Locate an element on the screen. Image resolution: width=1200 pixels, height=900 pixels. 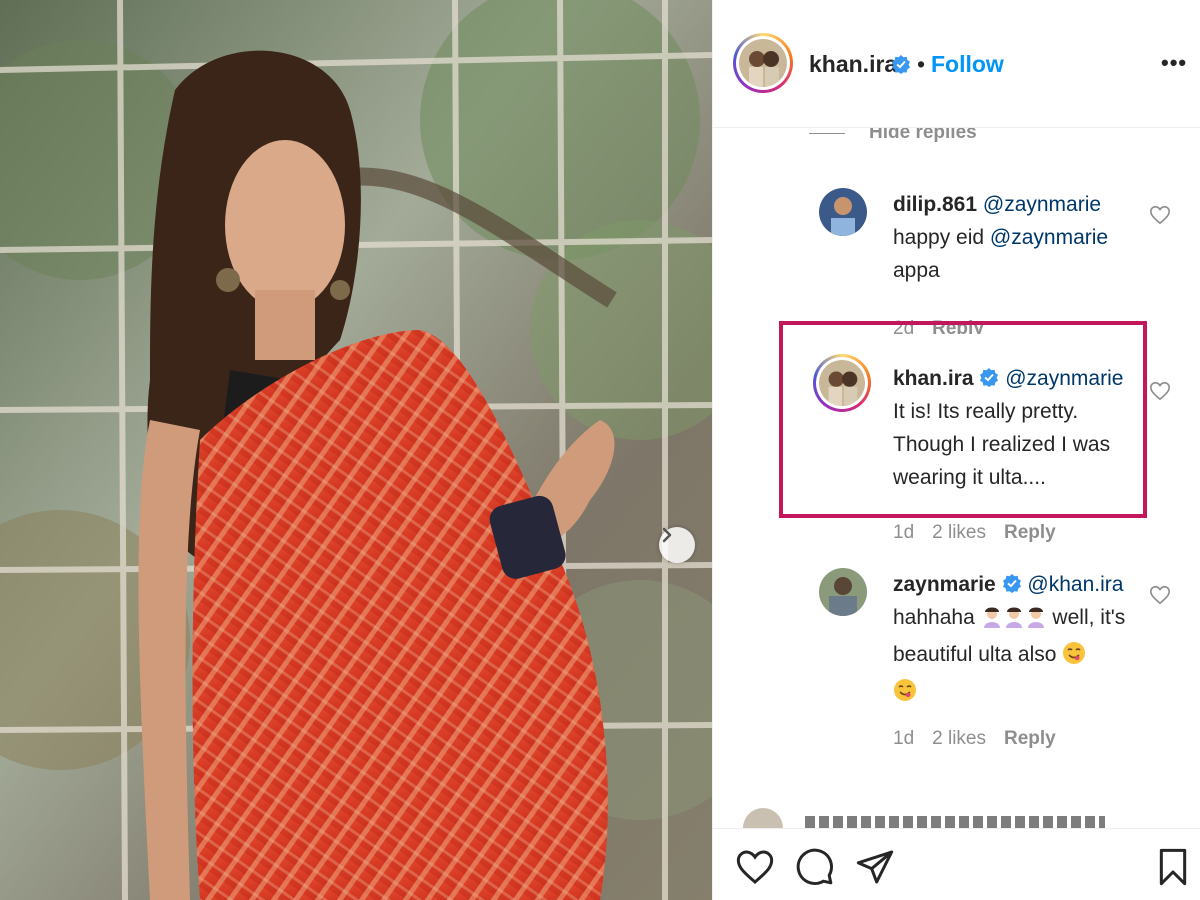
comment-inline-mention: @zaynmarie is located at coordinates (1049, 237).